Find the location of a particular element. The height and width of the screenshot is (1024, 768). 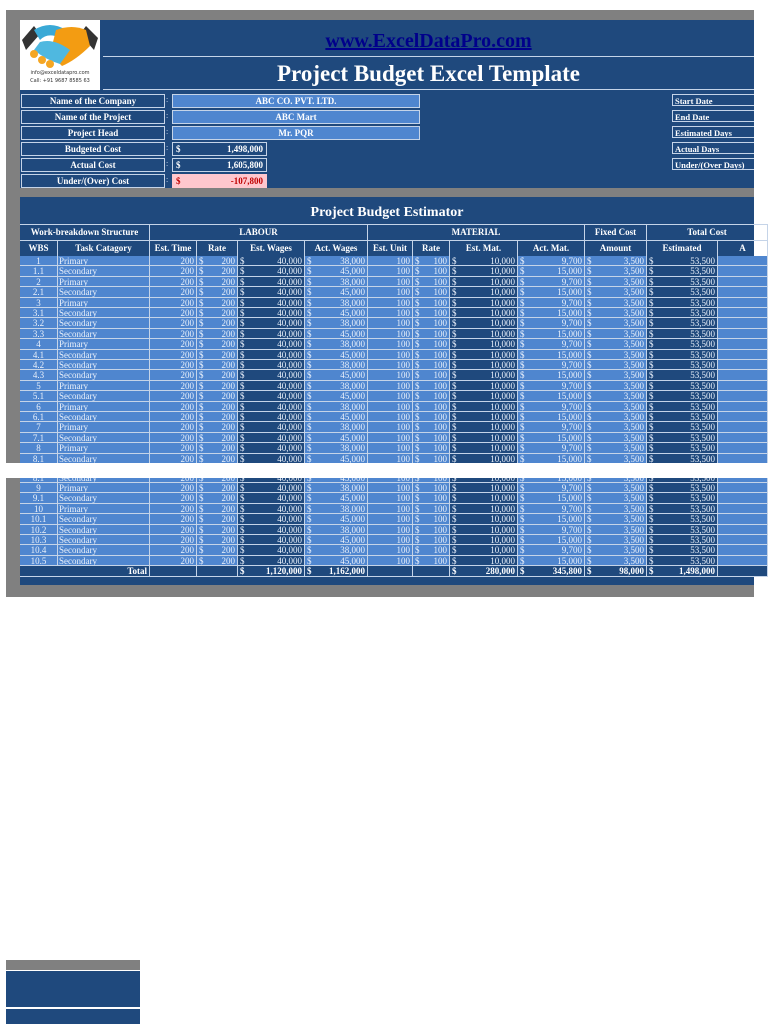

wbs-cell: 3.2 is located at coordinates (39, 323).